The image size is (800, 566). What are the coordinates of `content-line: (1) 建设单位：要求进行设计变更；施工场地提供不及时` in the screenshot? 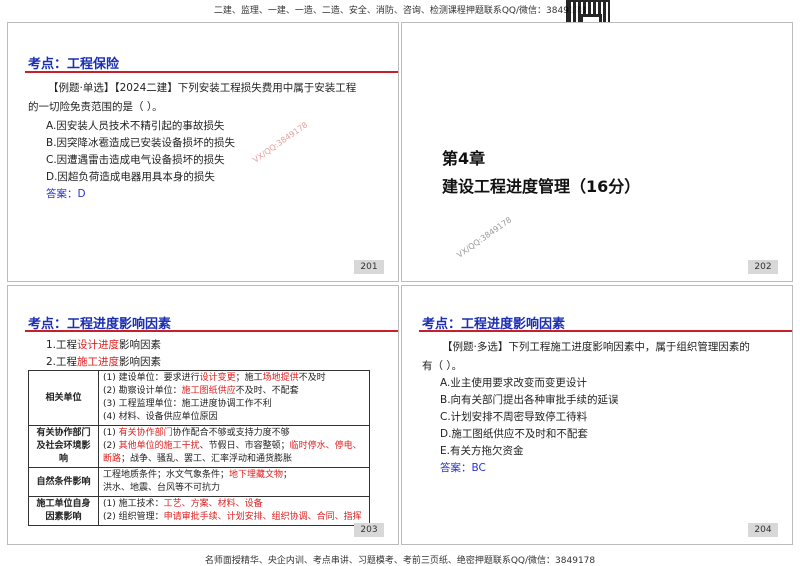 It's located at (234, 378).